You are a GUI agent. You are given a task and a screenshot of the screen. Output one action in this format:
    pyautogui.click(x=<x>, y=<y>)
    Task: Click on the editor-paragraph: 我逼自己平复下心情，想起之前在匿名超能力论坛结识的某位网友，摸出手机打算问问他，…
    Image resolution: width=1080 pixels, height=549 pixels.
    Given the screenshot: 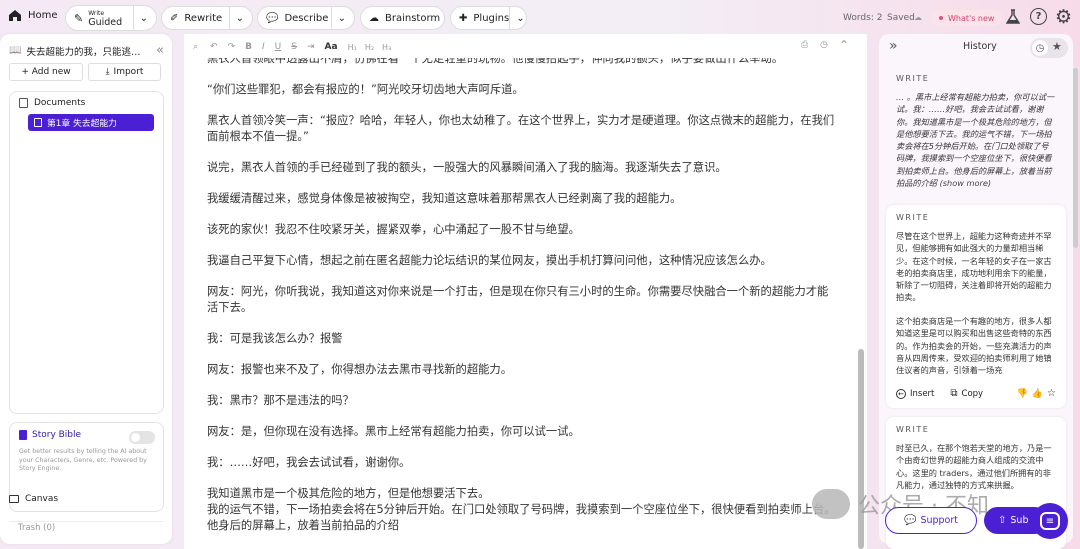 What is the action you would take?
    pyautogui.click(x=523, y=261)
    